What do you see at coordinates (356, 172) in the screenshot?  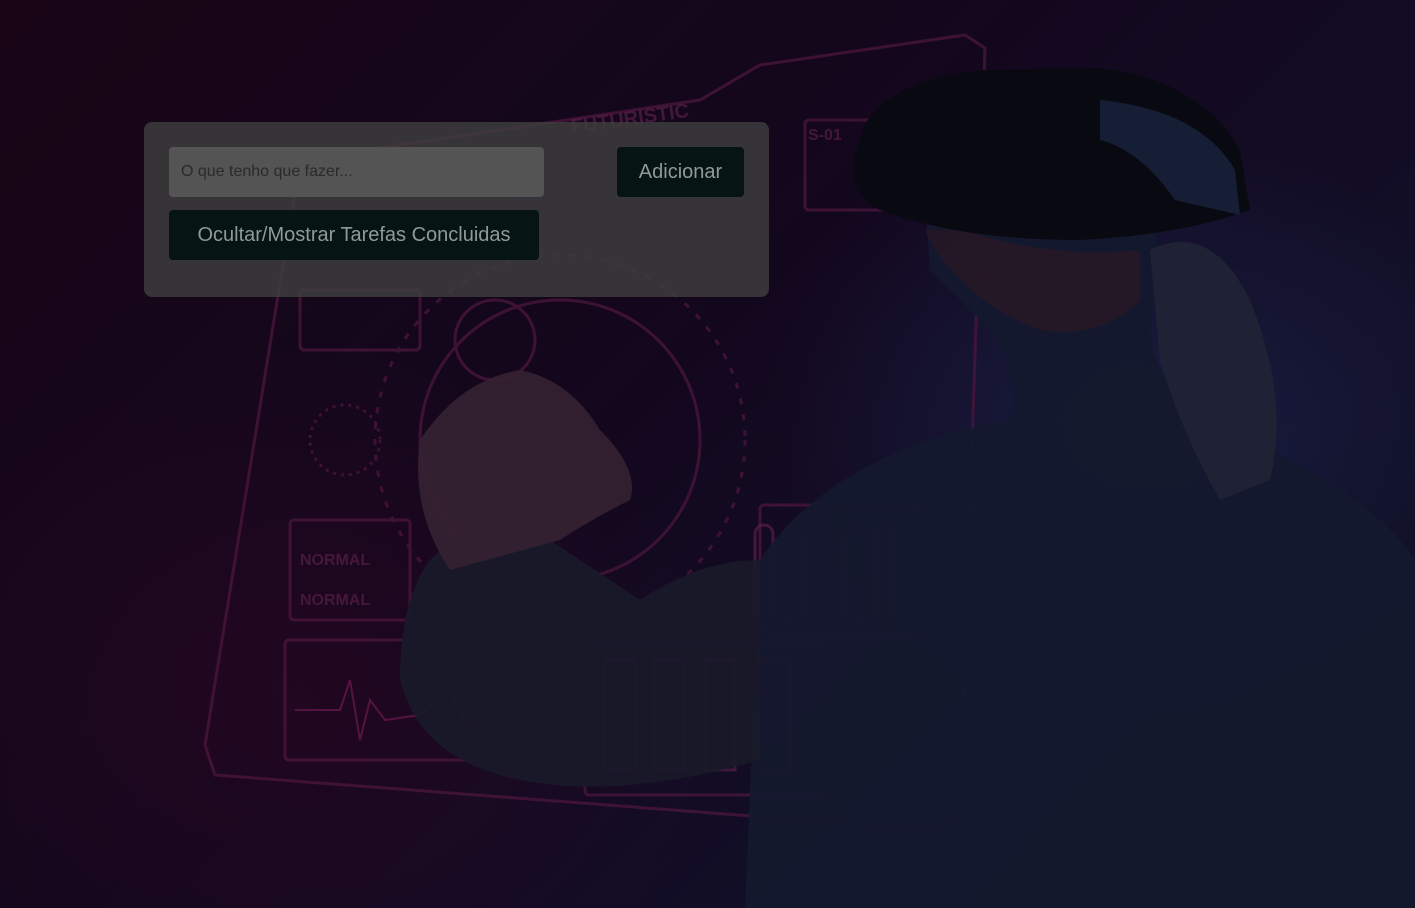 I see `task-input` at bounding box center [356, 172].